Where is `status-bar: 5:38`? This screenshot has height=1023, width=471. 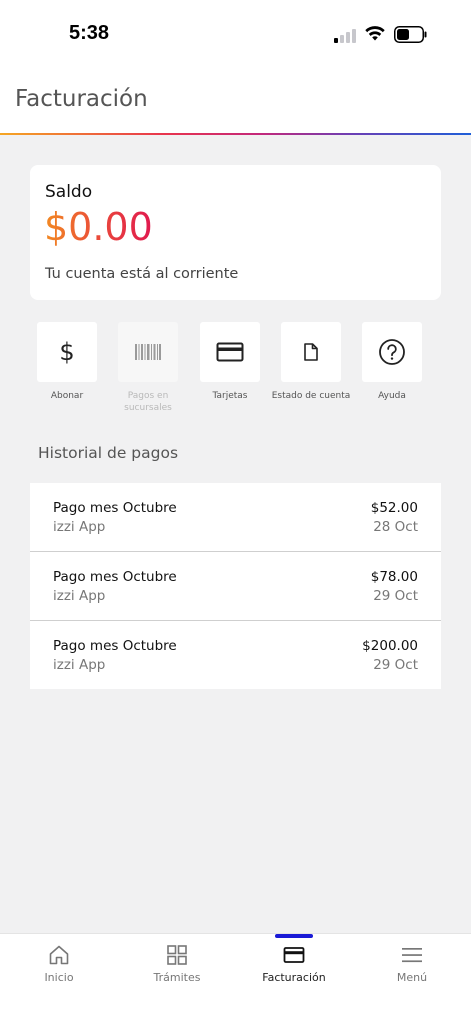 status-bar: 5:38 is located at coordinates (235, 35).